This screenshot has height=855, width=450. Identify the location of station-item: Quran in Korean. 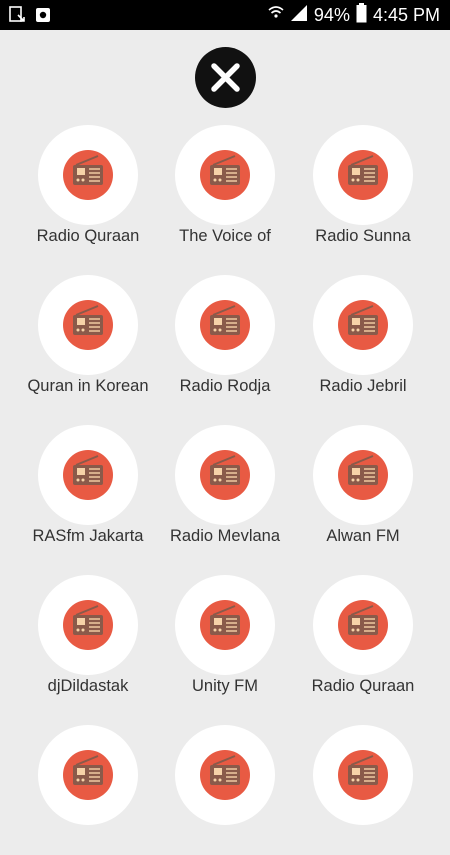
(88, 340).